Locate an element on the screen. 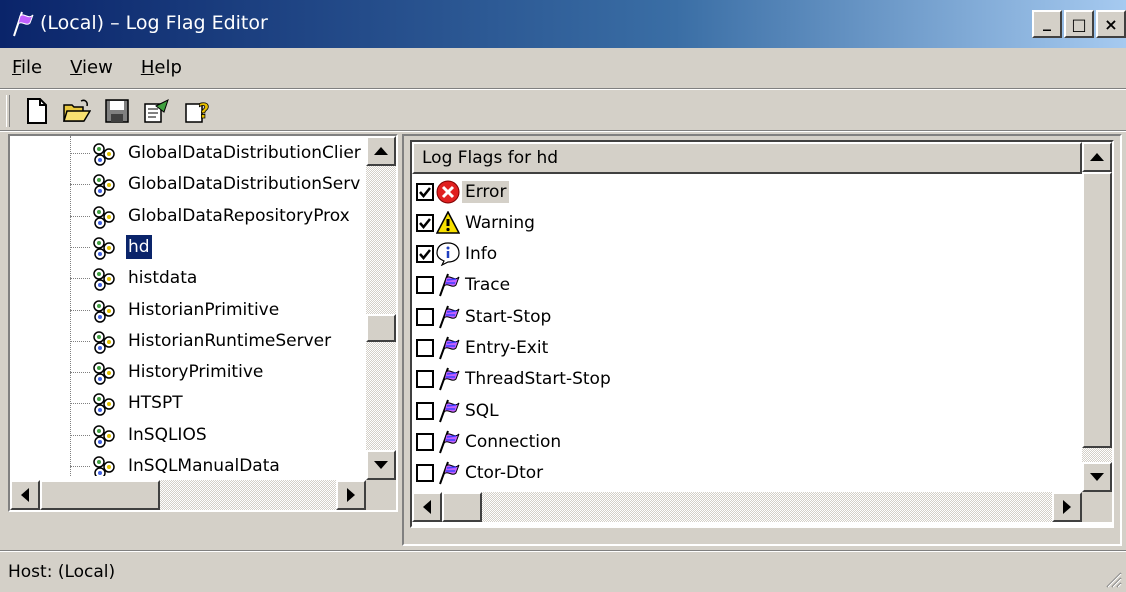 This screenshot has height=592, width=1126. tree-item: GlobalDataRepositoryProx is located at coordinates (188, 216).